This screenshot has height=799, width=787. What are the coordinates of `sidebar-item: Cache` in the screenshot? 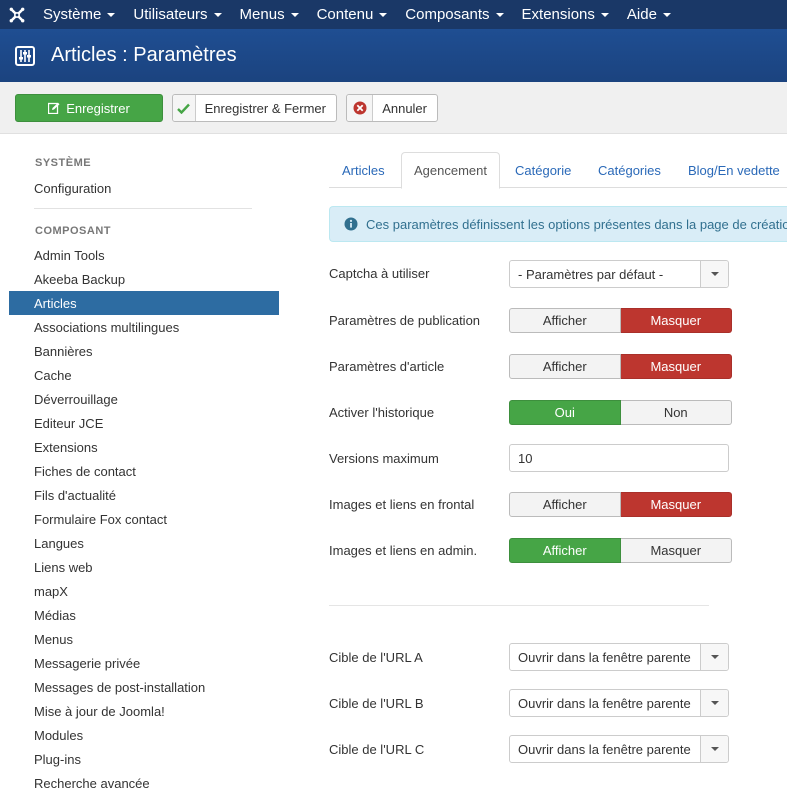 It's located at (144, 375).